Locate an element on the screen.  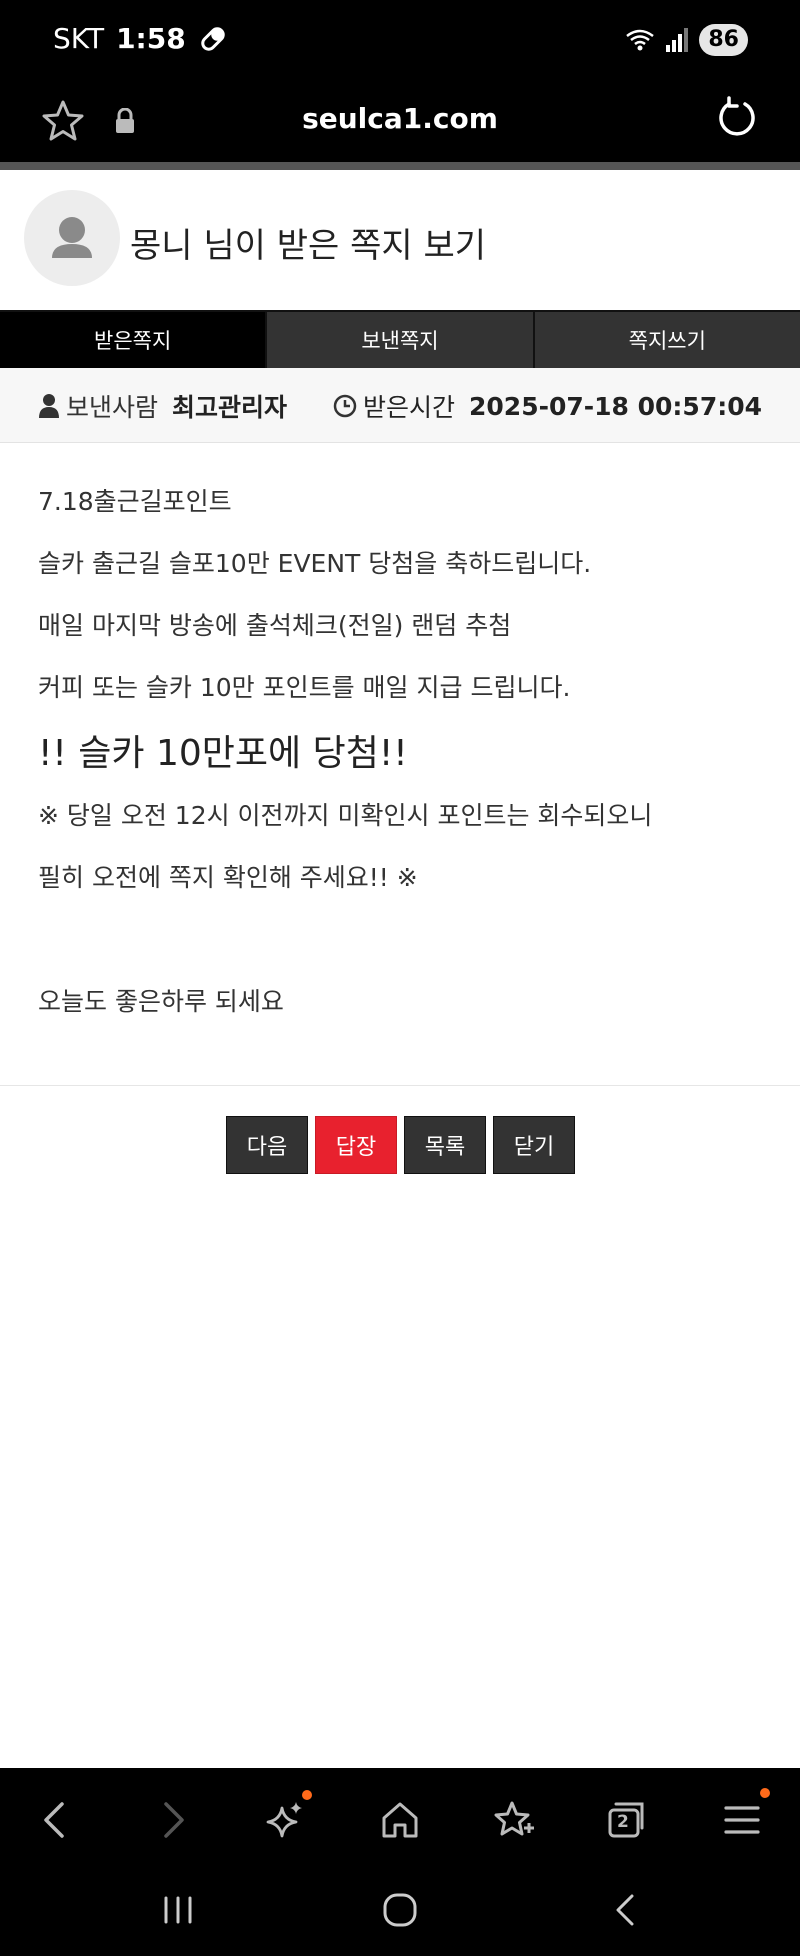
received-time: 2025-07-18 00:57:04 is located at coordinates (615, 406).